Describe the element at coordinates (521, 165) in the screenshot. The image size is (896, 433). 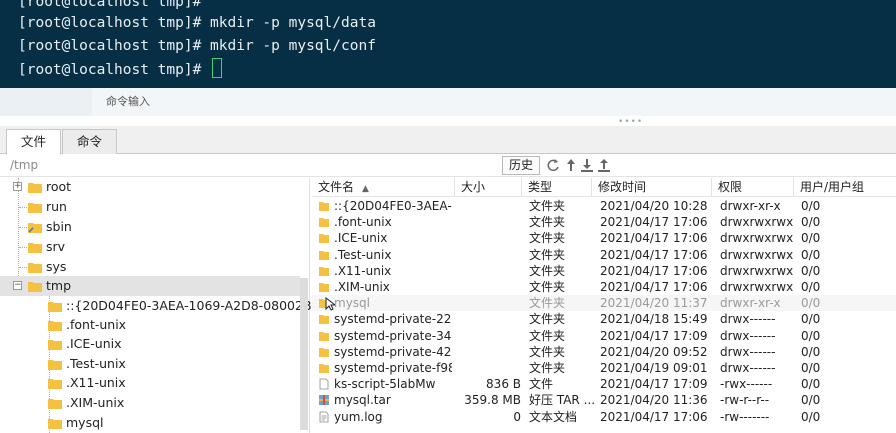
I see `history-button: 历史` at that location.